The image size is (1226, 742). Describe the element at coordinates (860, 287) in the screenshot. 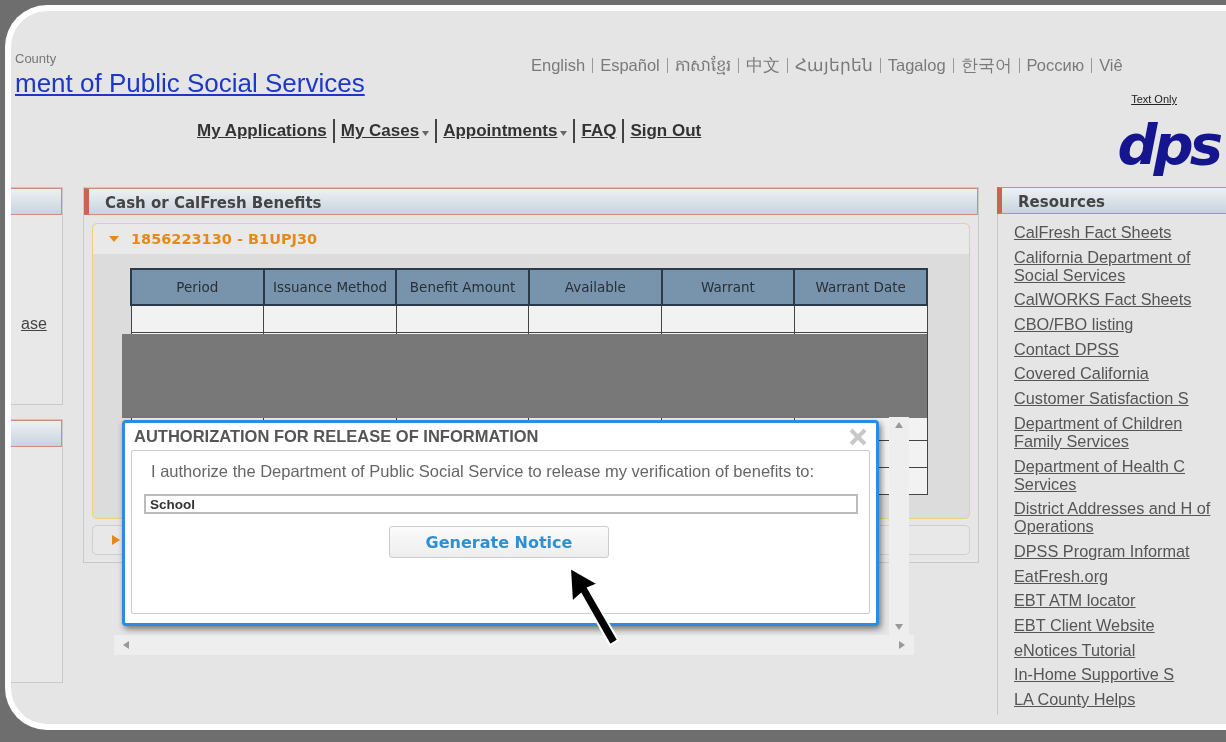

I see `column-header: Warrant Date` at that location.